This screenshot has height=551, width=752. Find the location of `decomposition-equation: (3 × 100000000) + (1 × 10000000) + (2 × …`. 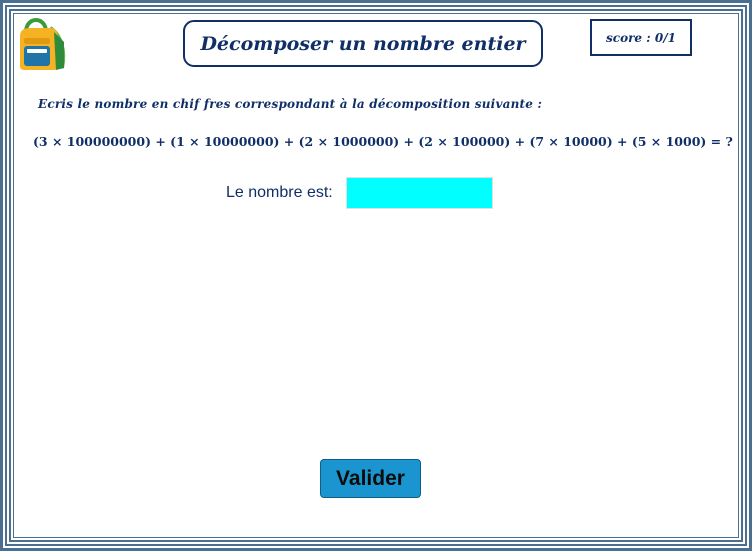

decomposition-equation: (3 × 100000000) + (1 × 10000000) + (2 × … is located at coordinates (383, 141).